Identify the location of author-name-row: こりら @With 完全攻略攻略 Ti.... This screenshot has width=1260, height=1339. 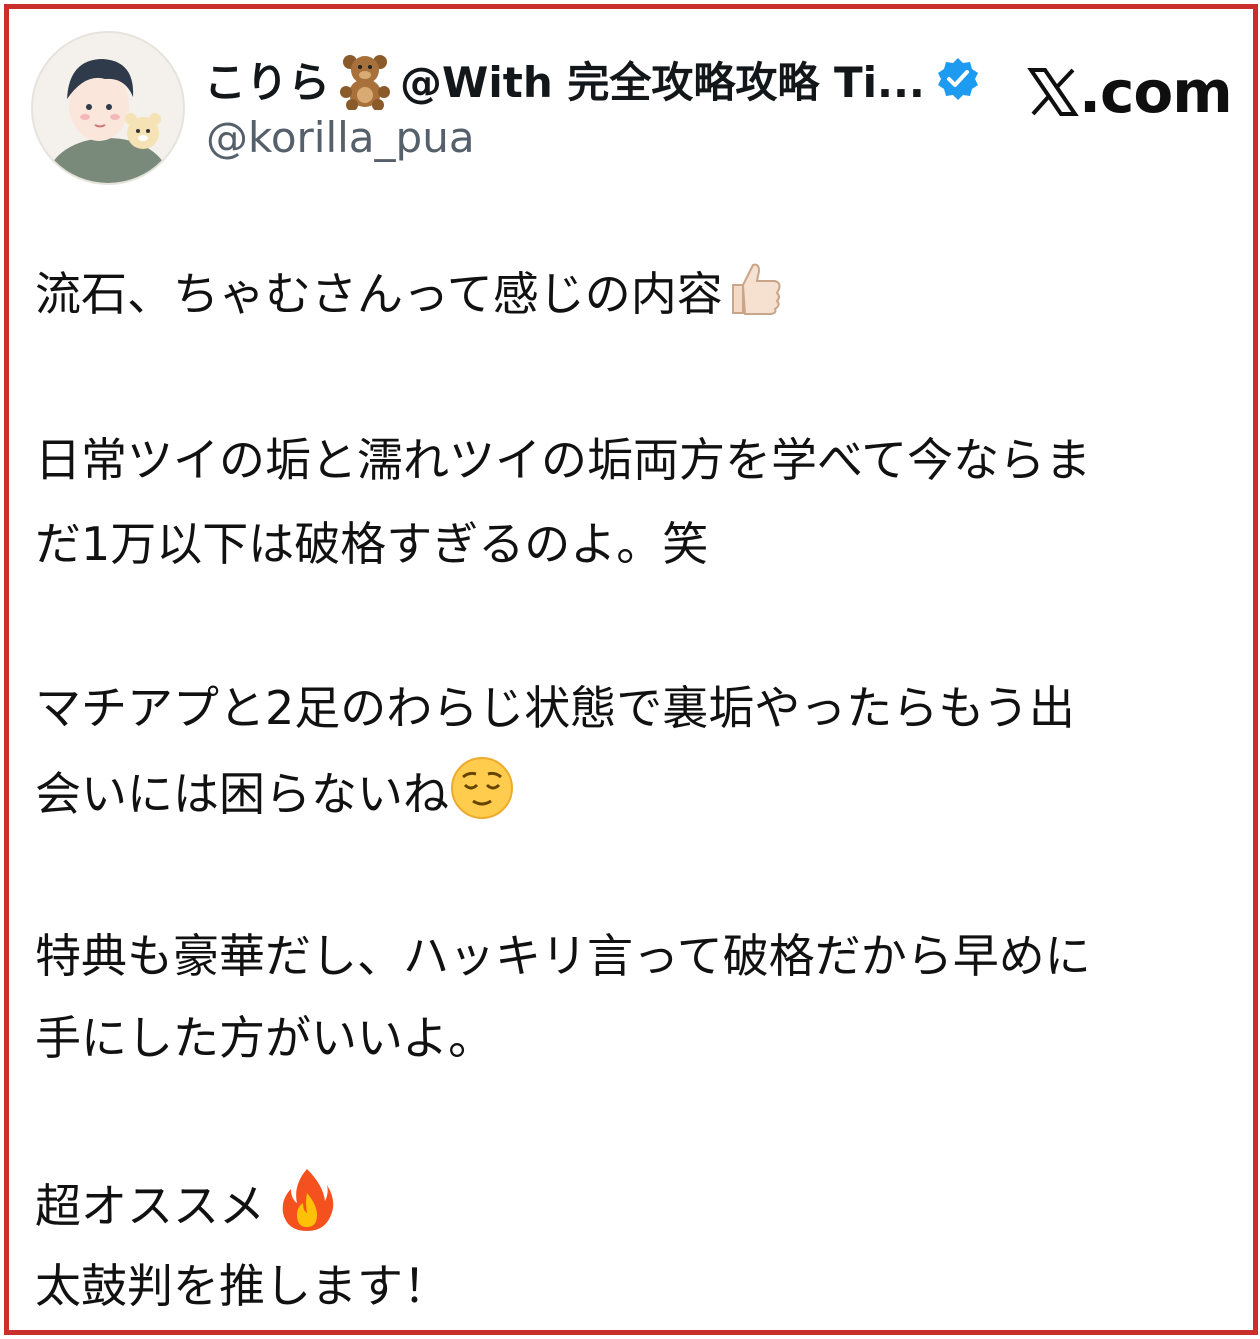
(592, 79).